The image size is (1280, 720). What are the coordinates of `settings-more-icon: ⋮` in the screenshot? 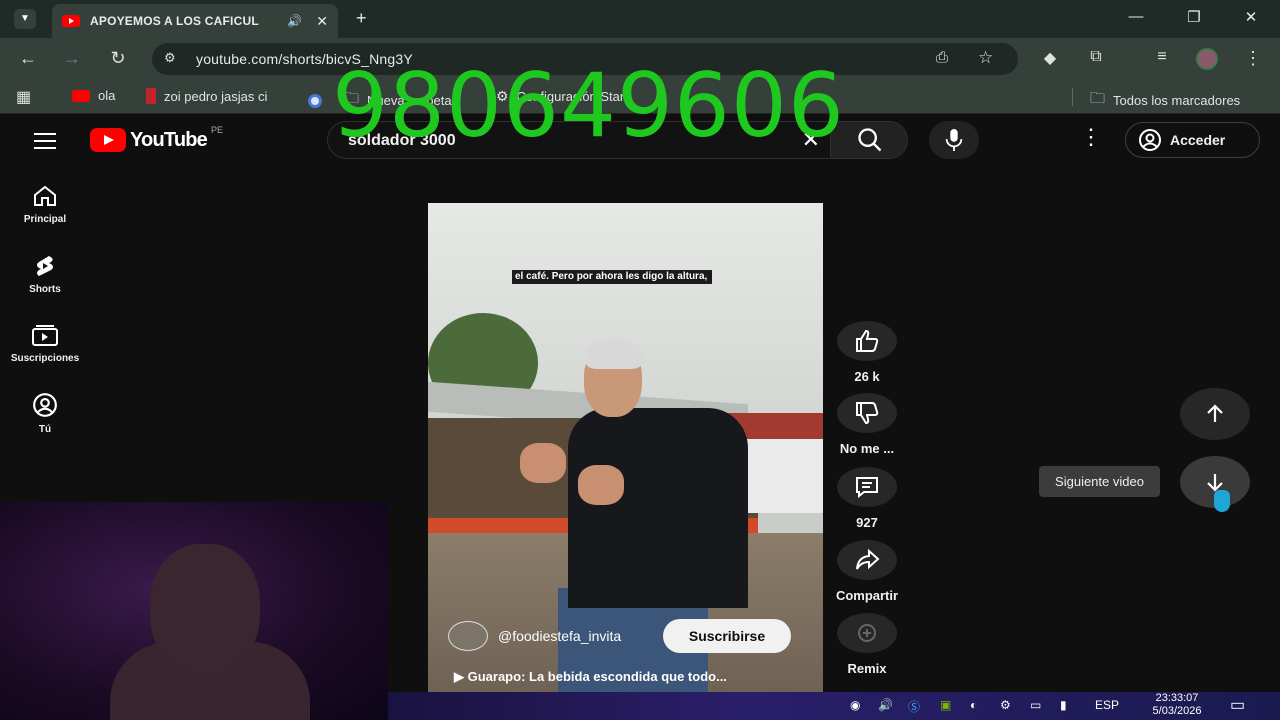 It's located at (1091, 137).